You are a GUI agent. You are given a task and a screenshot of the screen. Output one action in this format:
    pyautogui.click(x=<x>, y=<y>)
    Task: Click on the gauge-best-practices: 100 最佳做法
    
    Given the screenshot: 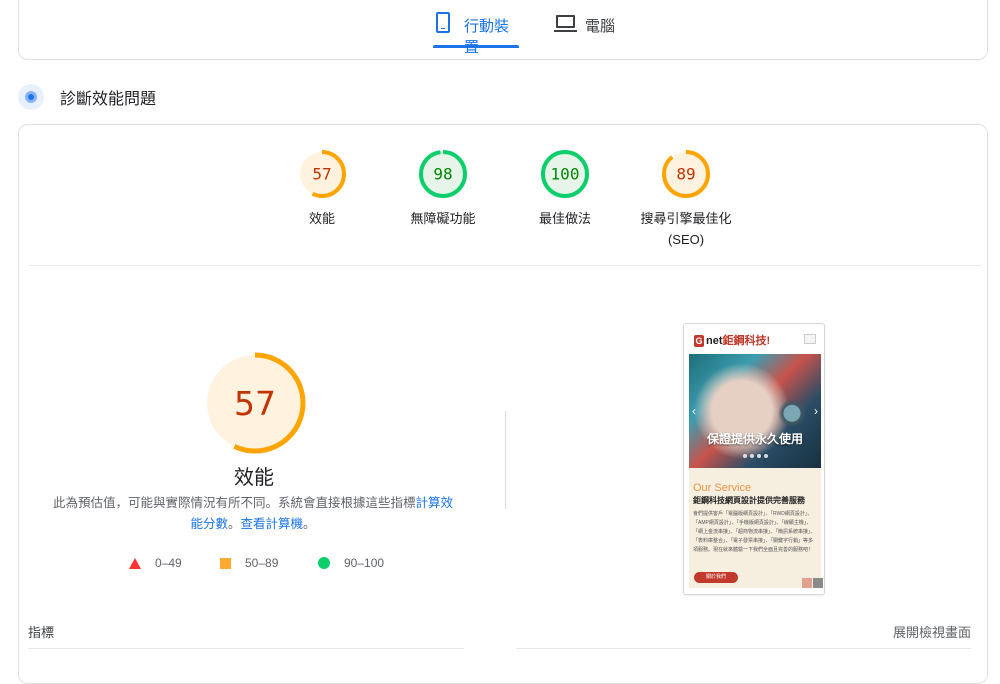 What is the action you would take?
    pyautogui.click(x=565, y=189)
    